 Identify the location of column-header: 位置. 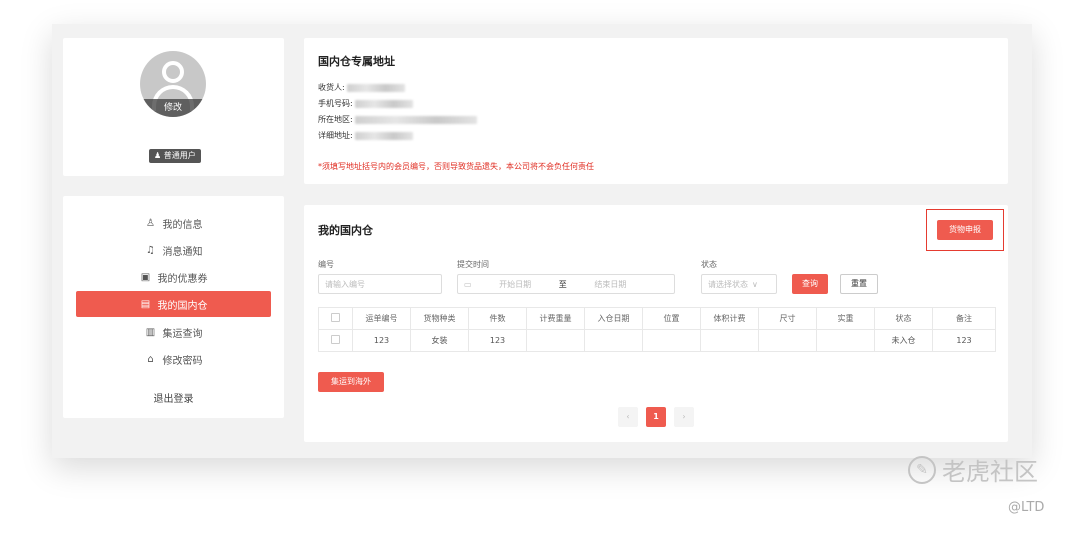
(671, 318).